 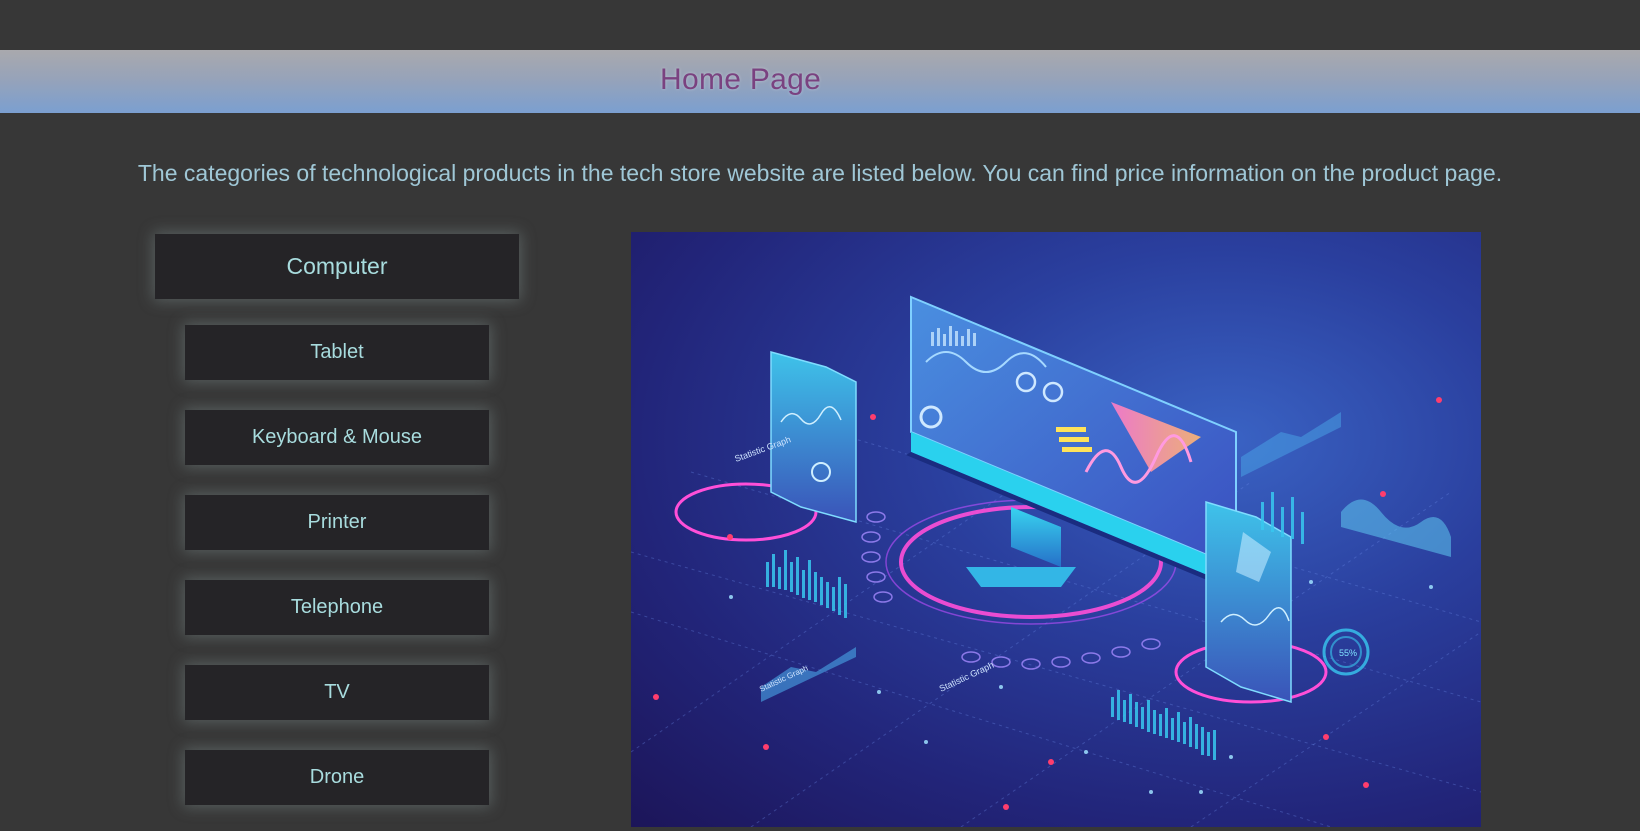 I want to click on hero-label-3: Statistic Graph, so click(x=967, y=677).